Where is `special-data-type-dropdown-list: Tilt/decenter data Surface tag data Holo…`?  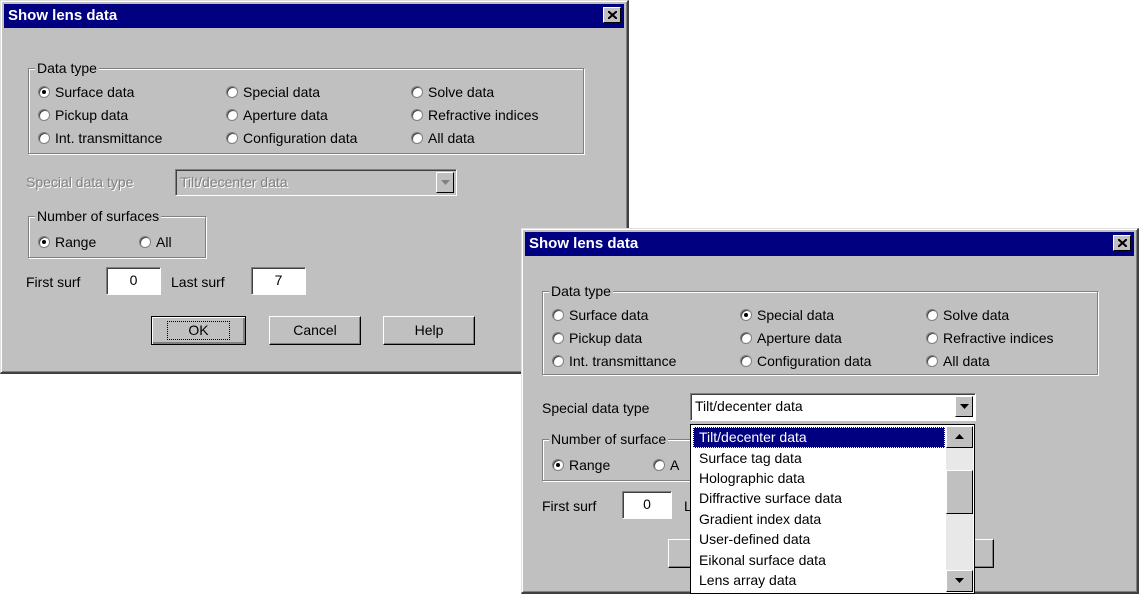 special-data-type-dropdown-list: Tilt/decenter data Surface tag data Holo… is located at coordinates (832, 509).